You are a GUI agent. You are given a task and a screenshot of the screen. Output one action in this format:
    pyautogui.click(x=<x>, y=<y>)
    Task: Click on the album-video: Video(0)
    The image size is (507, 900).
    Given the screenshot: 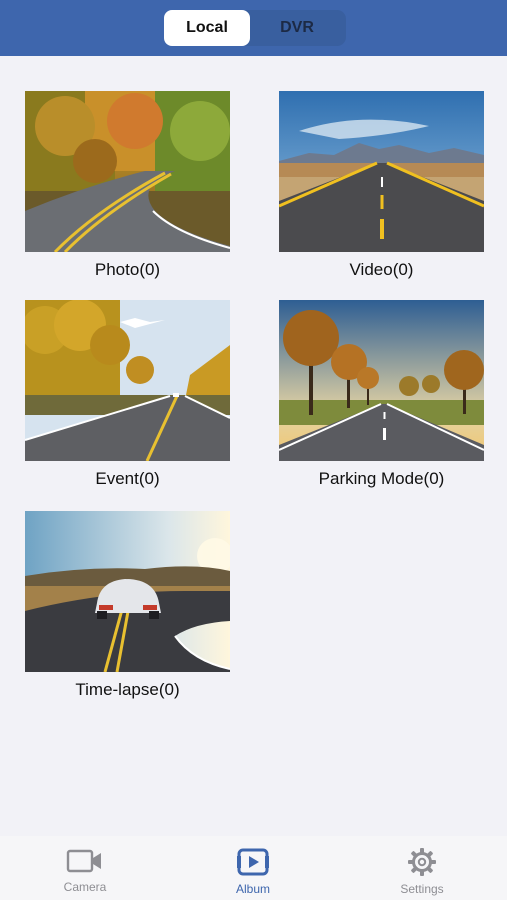 What is the action you would take?
    pyautogui.click(x=381, y=185)
    